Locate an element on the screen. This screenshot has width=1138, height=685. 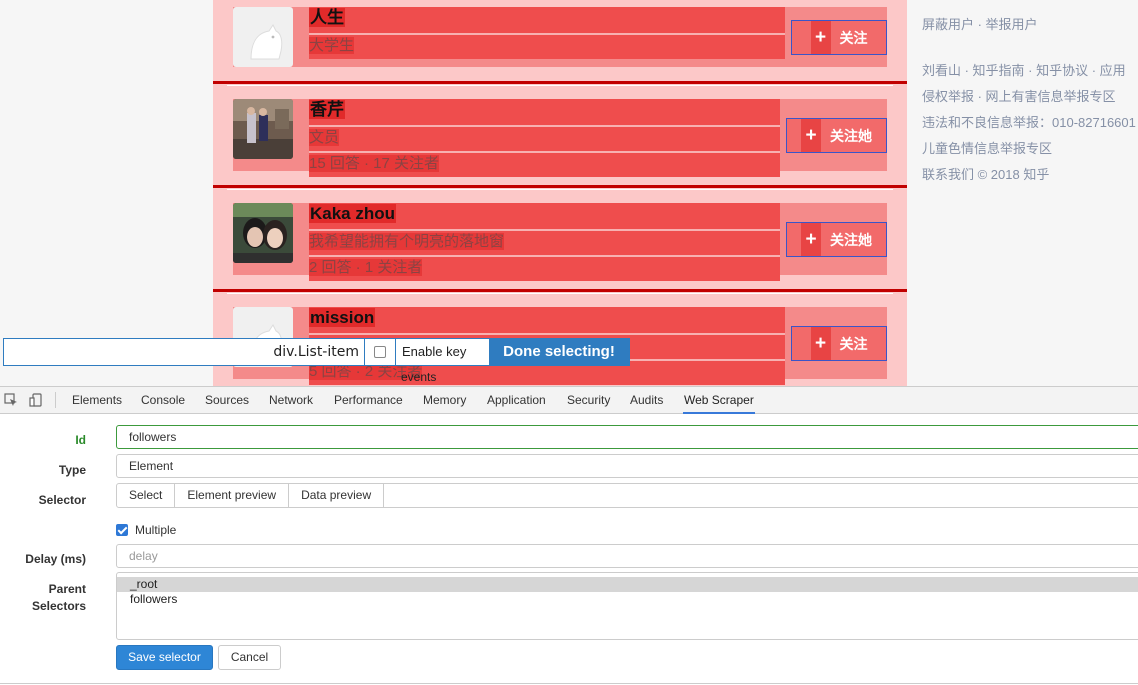
list-item: 人生 大学生 + 关注 is located at coordinates (560, 37).